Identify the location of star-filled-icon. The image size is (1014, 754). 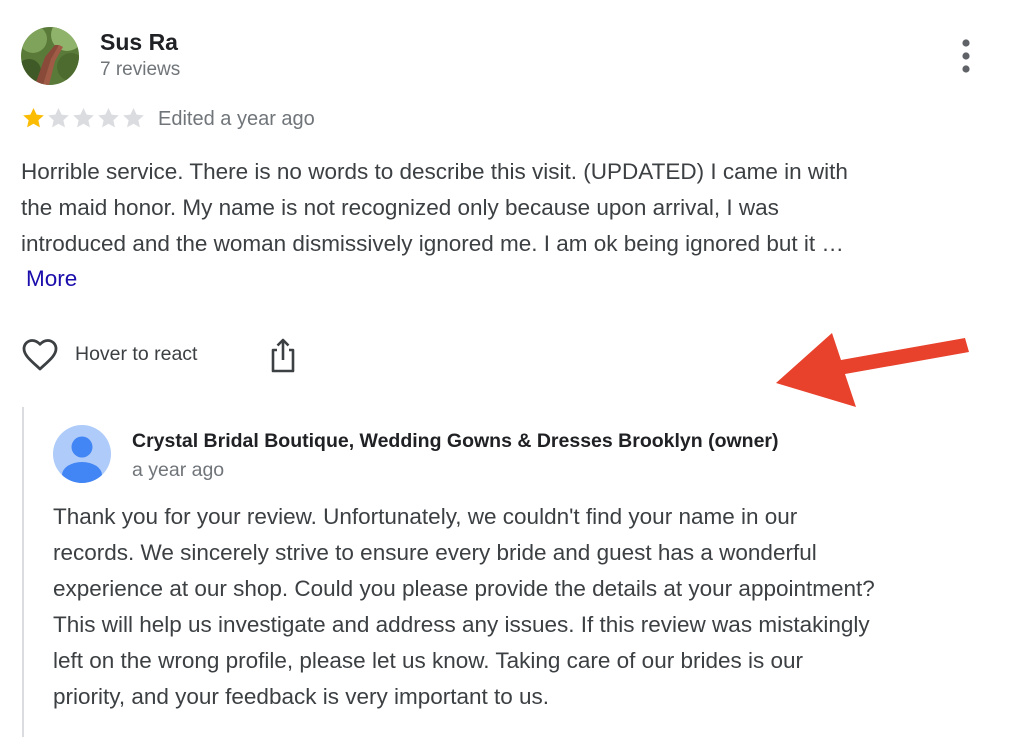
(33, 118).